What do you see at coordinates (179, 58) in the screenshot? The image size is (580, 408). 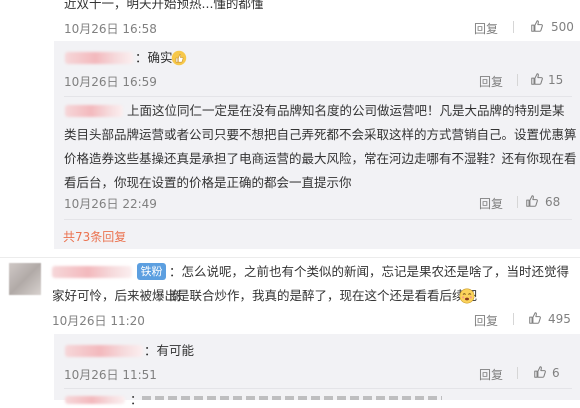 I see `thumbs-up-emoji-icon` at bounding box center [179, 58].